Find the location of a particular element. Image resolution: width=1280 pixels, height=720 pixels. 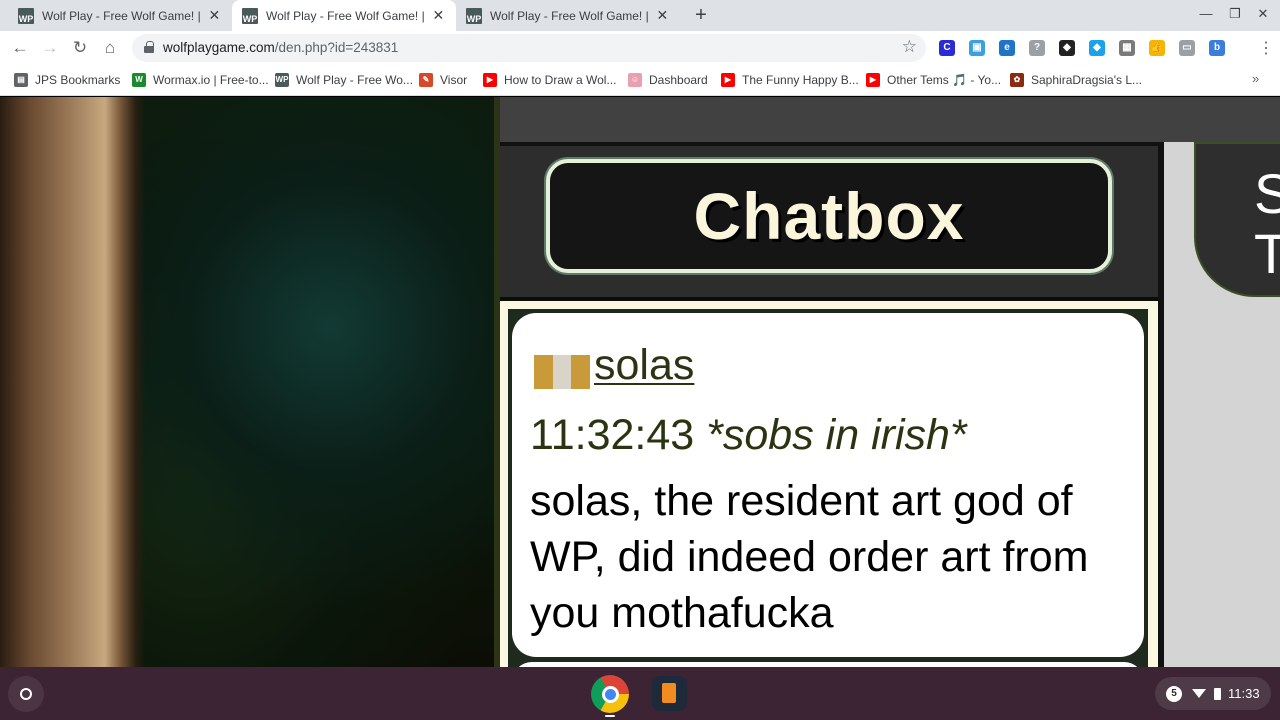

tab-wolfplay-1: WP Wolf Play - Free Wolf Game! | Wolf ✕ is located at coordinates (120, 15).